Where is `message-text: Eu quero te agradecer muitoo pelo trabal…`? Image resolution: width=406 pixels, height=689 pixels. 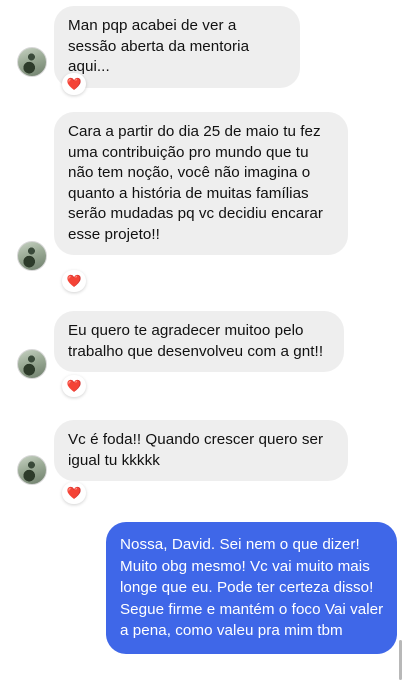
message-text: Eu quero te agradecer muitoo pelo trabal… is located at coordinates (196, 341).